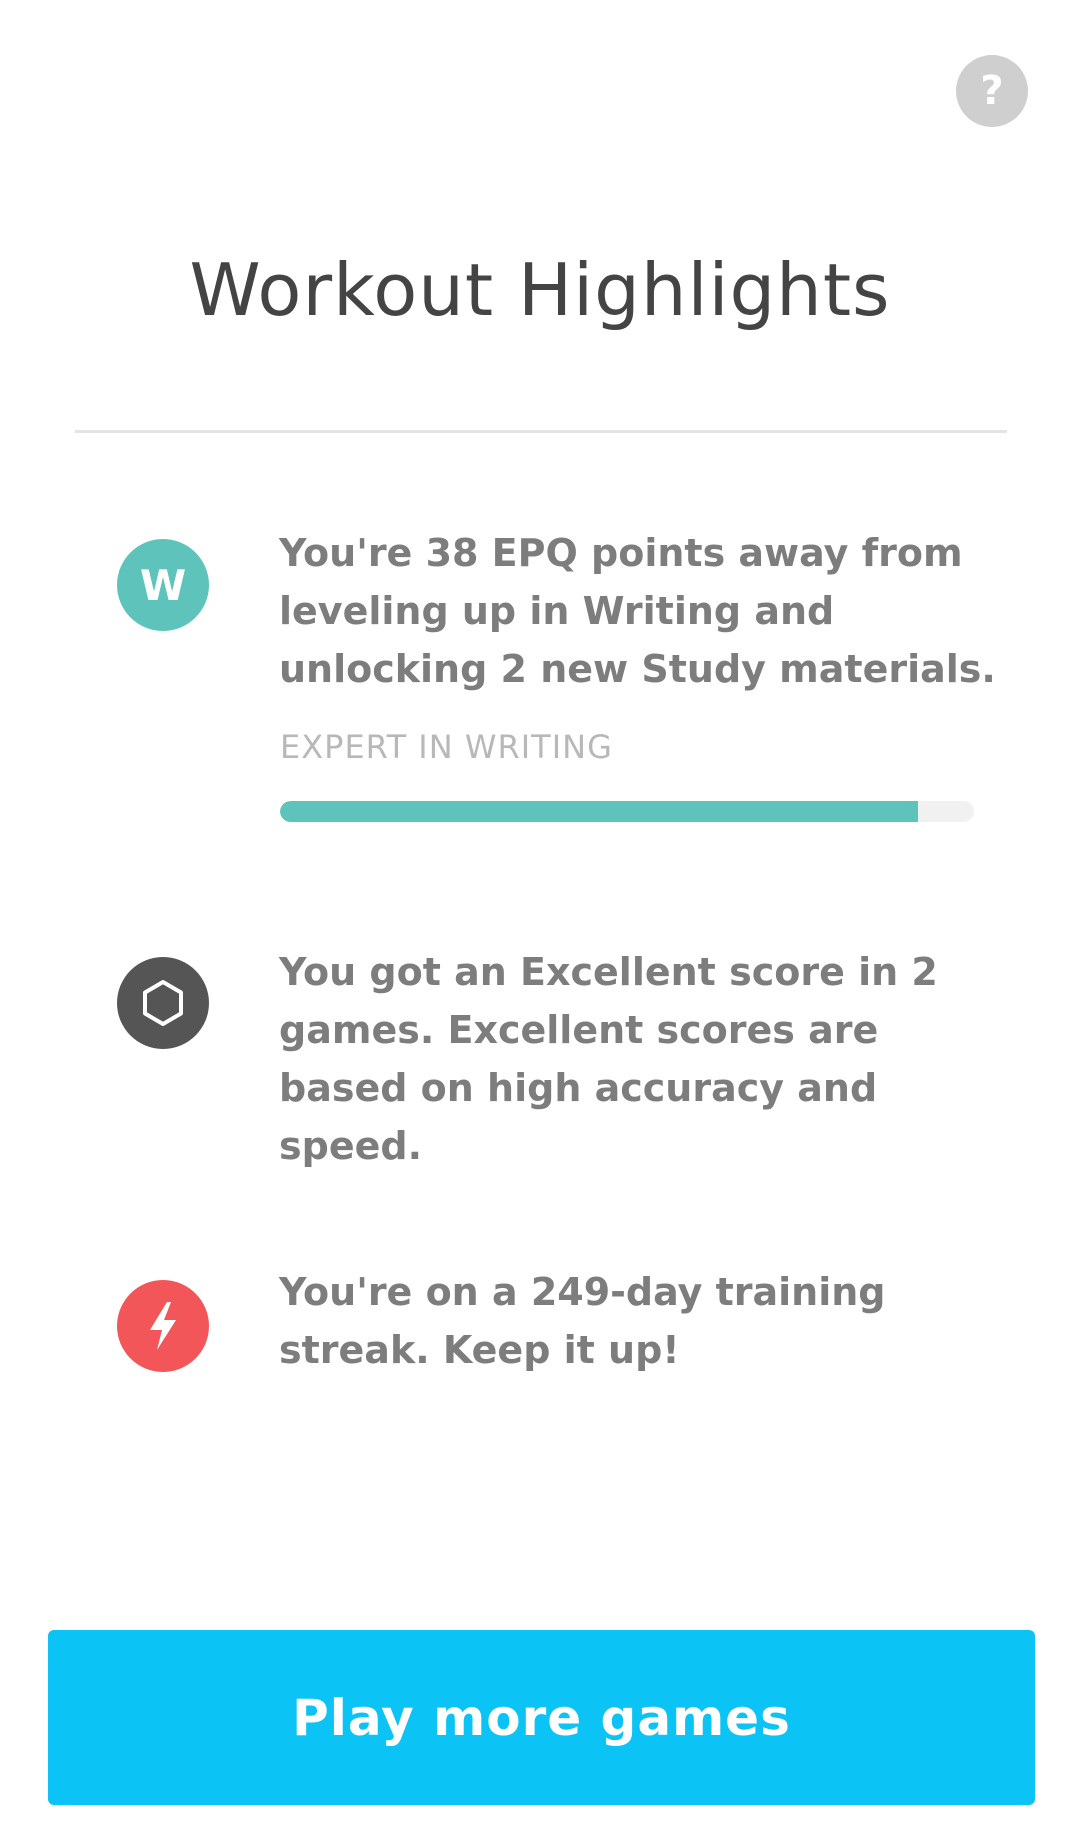 This screenshot has height=1848, width=1080. What do you see at coordinates (446, 747) in the screenshot?
I see `level-label: EXPERT IN WRITING` at bounding box center [446, 747].